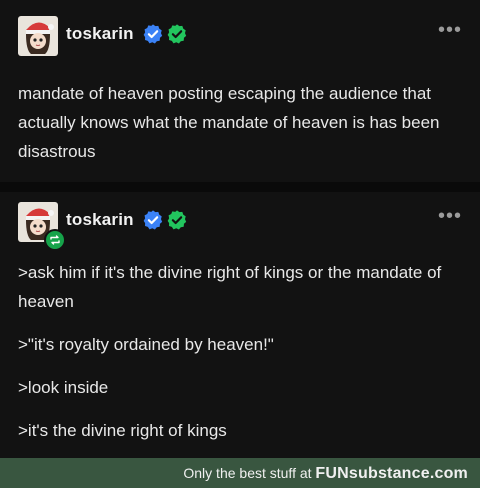 Image resolution: width=480 pixels, height=488 pixels. What do you see at coordinates (391, 473) in the screenshot?
I see `watermark-brand: FUNsubstance.com` at bounding box center [391, 473].